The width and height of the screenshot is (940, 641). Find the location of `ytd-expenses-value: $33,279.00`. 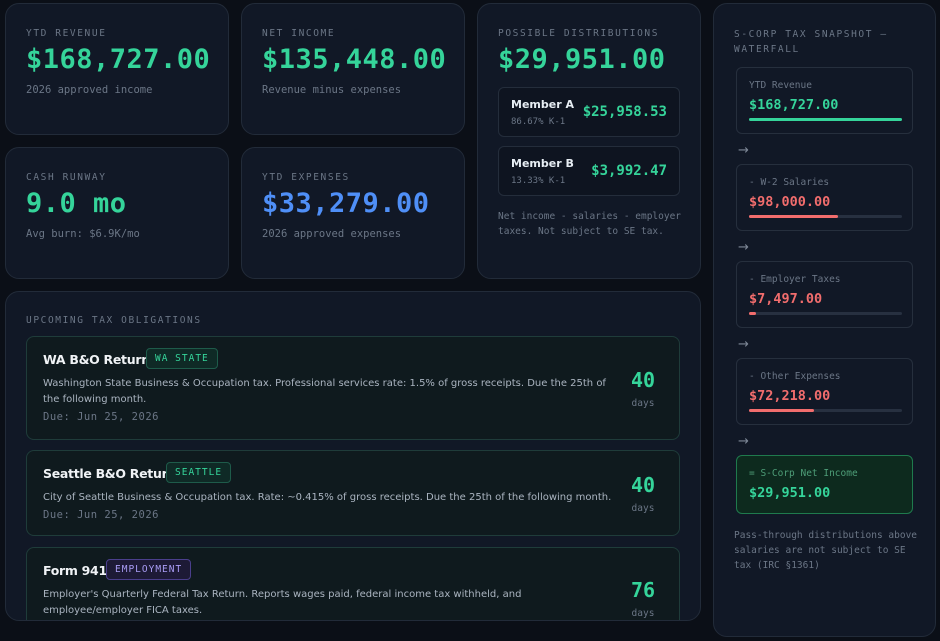

ytd-expenses-value: $33,279.00 is located at coordinates (346, 203).